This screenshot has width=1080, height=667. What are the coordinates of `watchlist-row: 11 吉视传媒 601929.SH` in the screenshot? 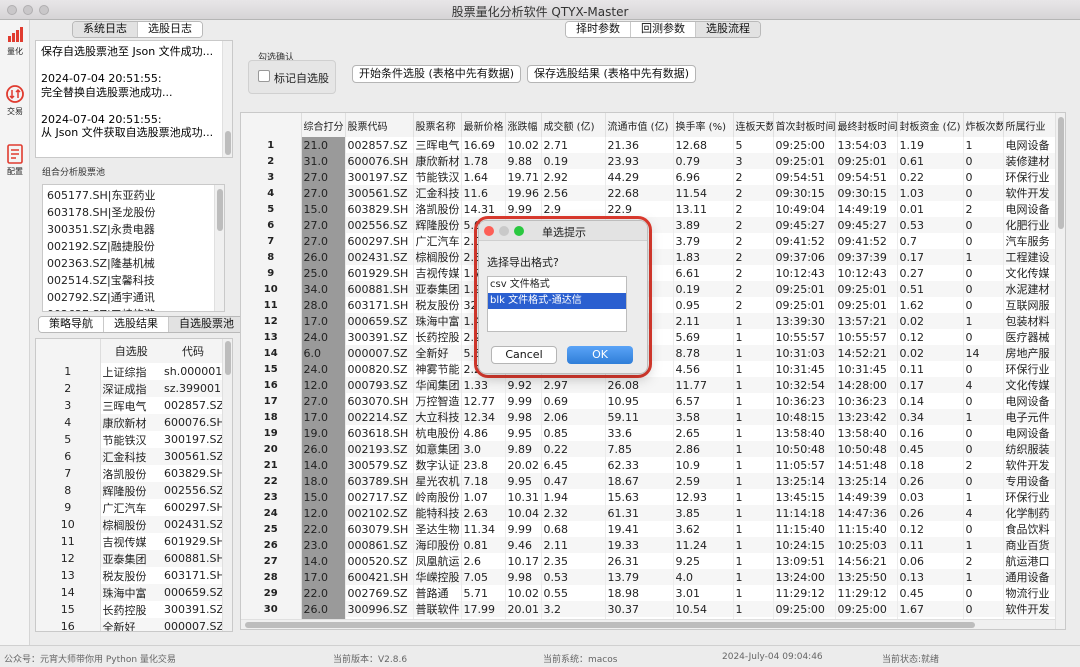 It's located at (130, 541).